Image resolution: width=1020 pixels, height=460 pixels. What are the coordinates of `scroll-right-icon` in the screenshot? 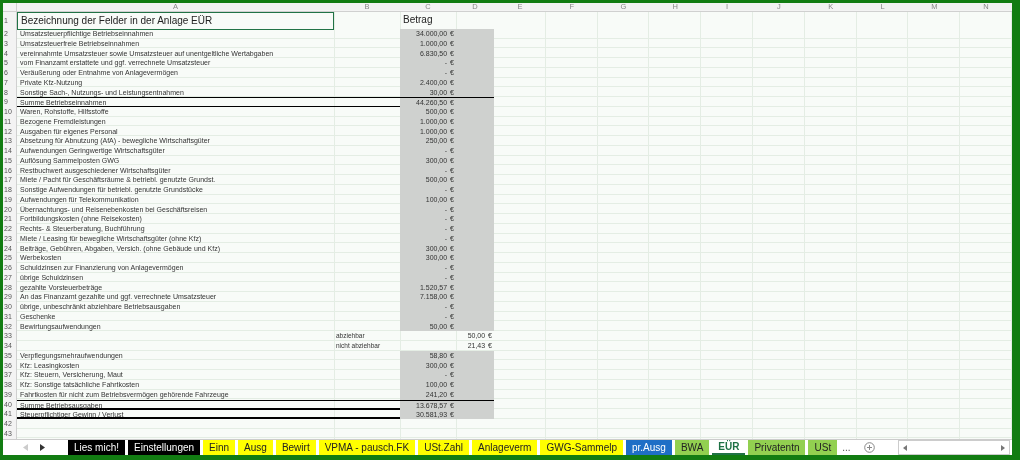 It's located at (42, 447).